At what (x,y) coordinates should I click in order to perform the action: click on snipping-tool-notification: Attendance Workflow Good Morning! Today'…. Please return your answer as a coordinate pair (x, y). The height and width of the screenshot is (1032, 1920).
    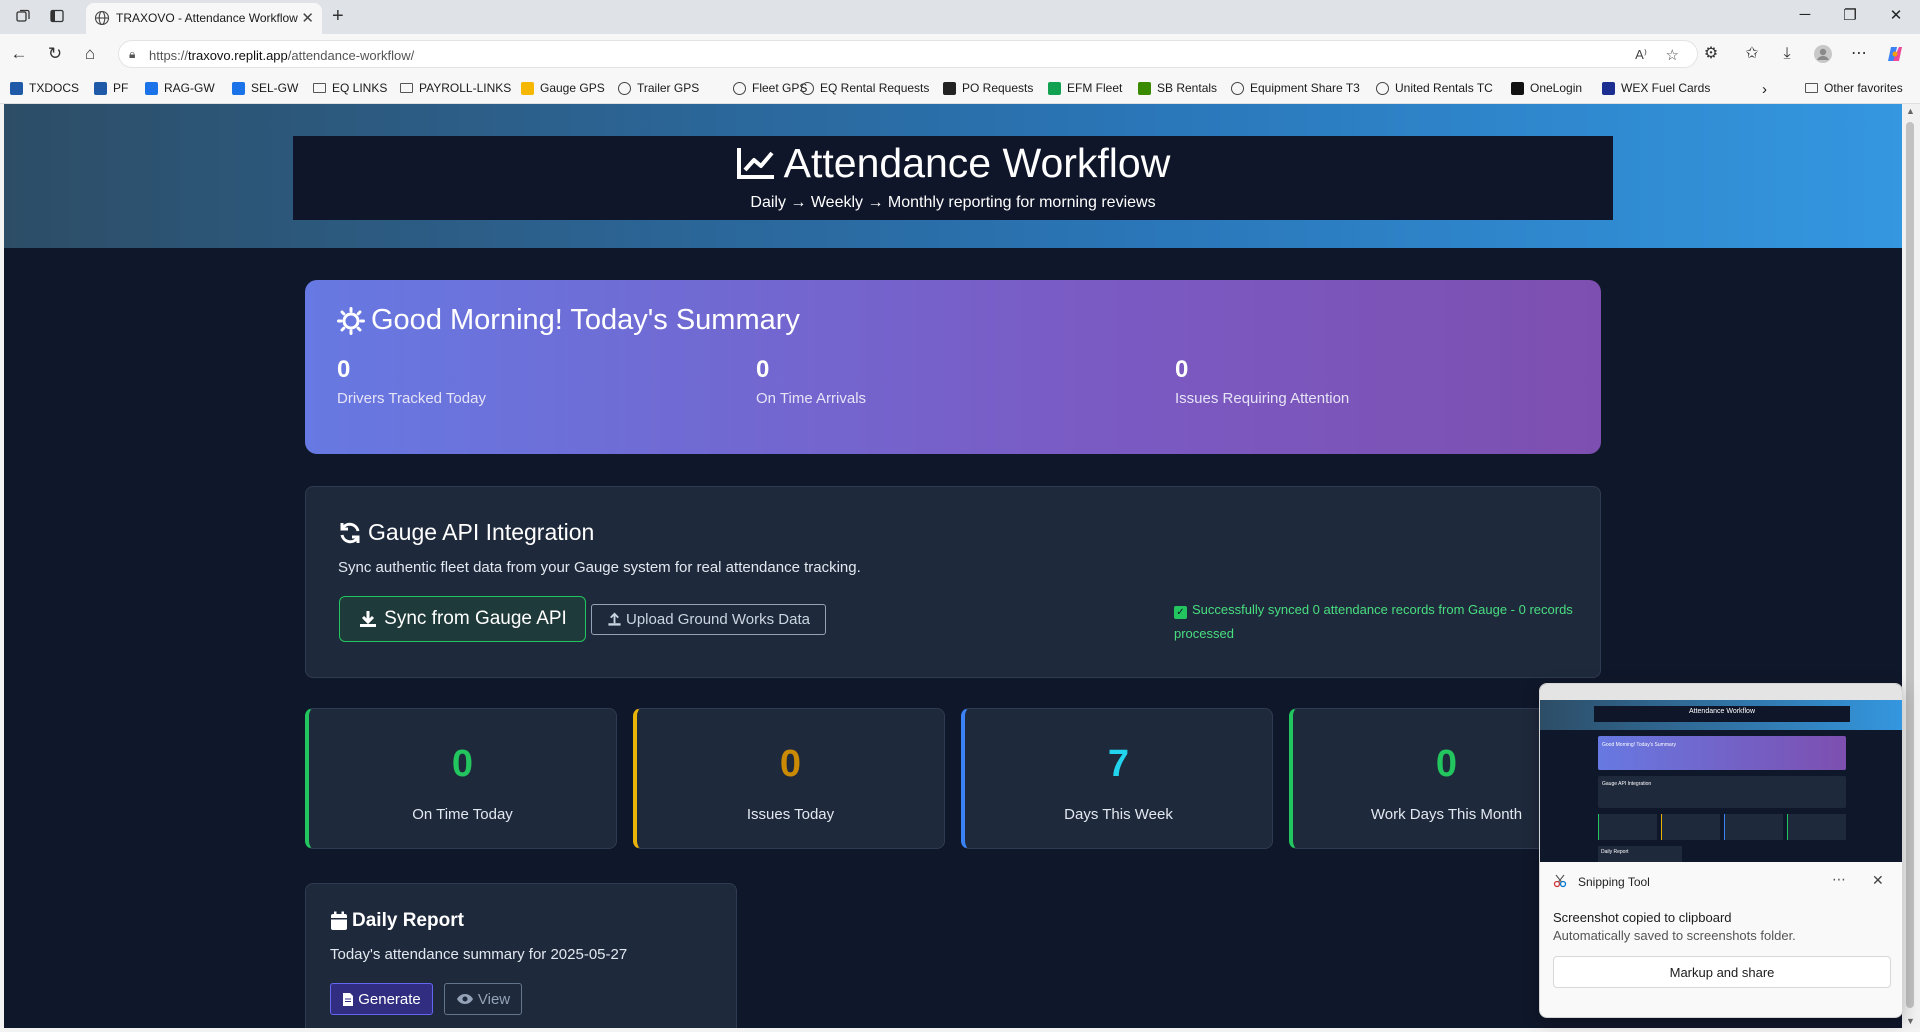
    Looking at the image, I should click on (1721, 850).